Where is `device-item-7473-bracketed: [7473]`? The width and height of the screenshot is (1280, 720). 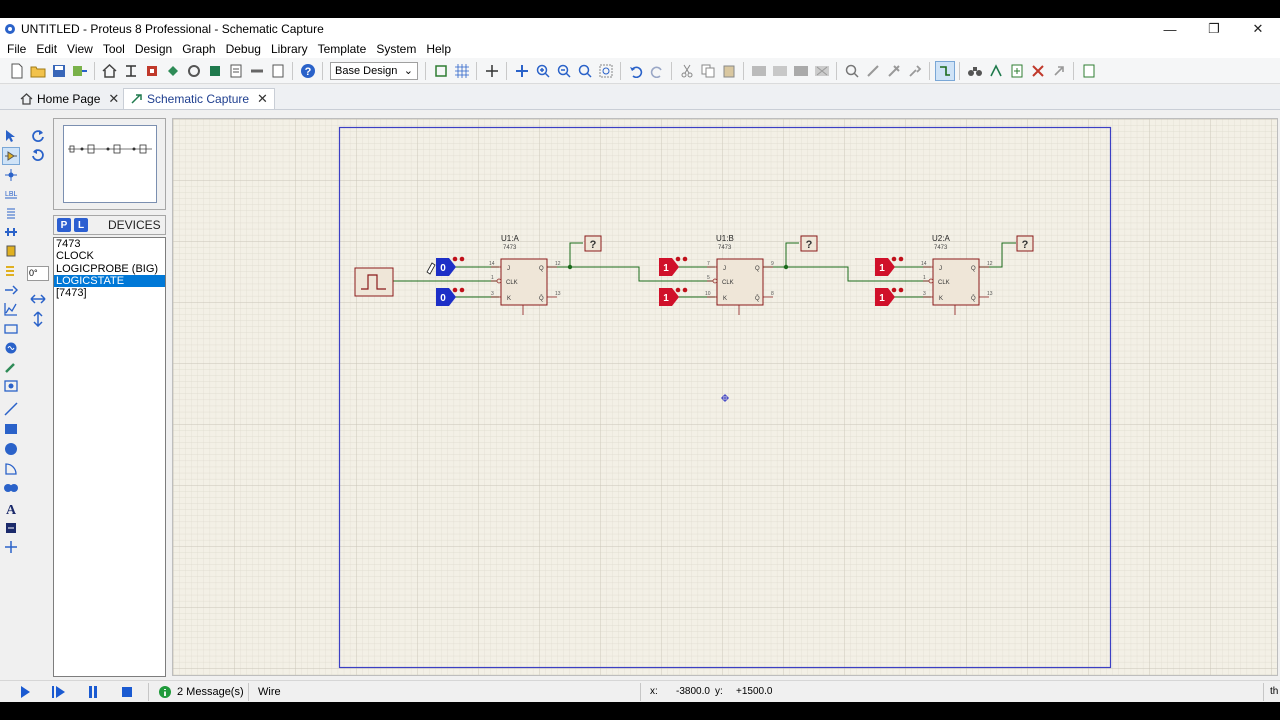
device-item-7473-bracketed: [7473] is located at coordinates (109, 293).